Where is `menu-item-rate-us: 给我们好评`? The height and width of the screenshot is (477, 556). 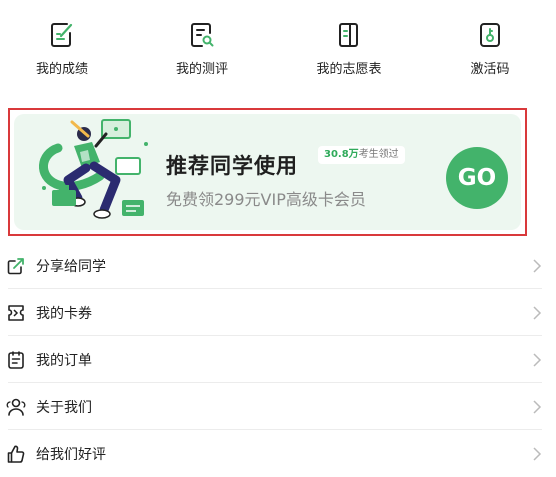
menu-item-rate-us: 给我们好评 is located at coordinates (278, 453).